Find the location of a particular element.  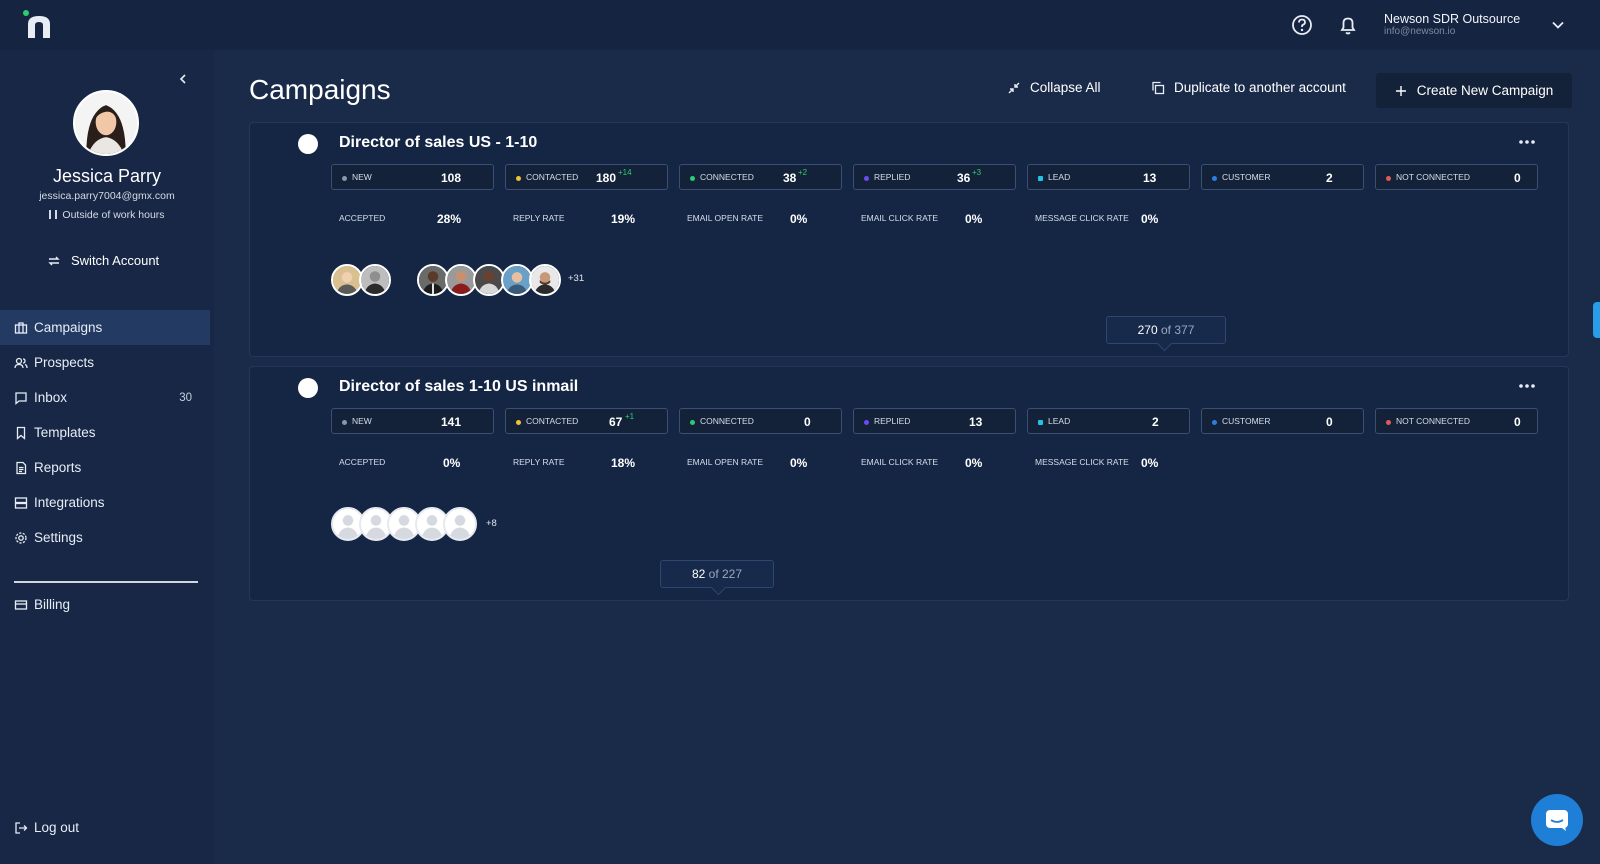

stage-lead: LEAD 13 is located at coordinates (1108, 177).